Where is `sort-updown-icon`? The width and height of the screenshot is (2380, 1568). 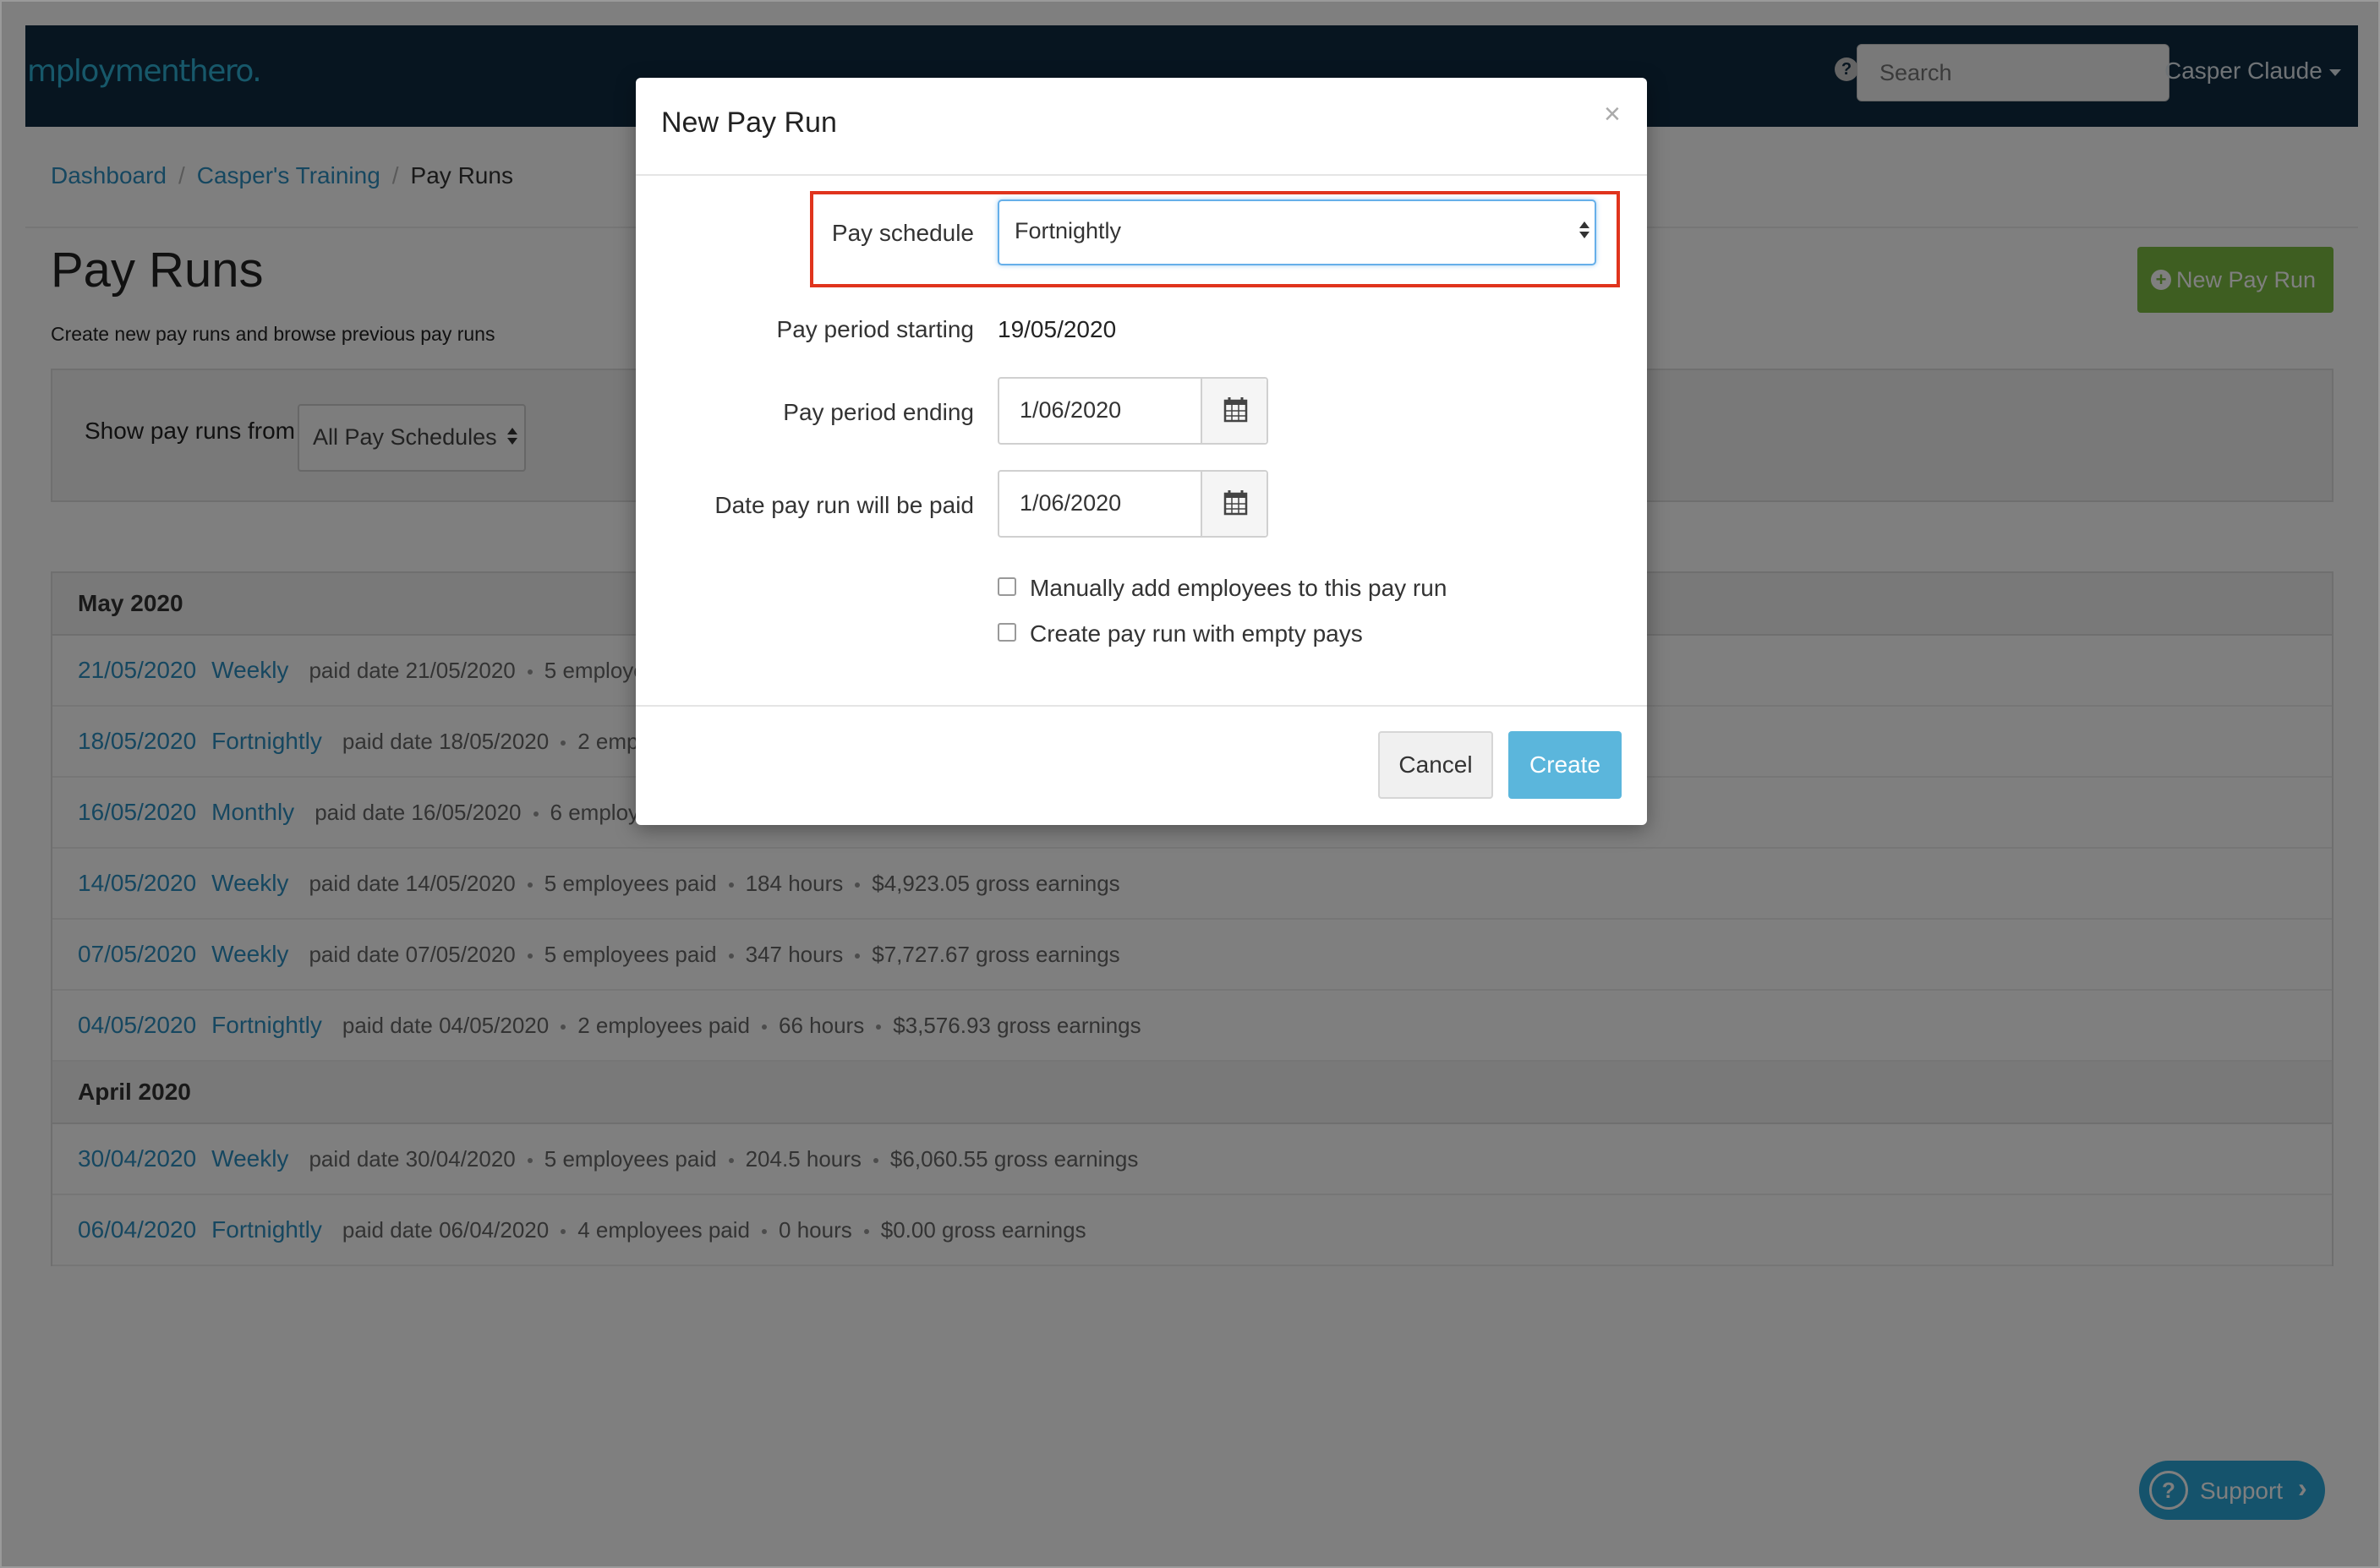 sort-updown-icon is located at coordinates (1584, 229).